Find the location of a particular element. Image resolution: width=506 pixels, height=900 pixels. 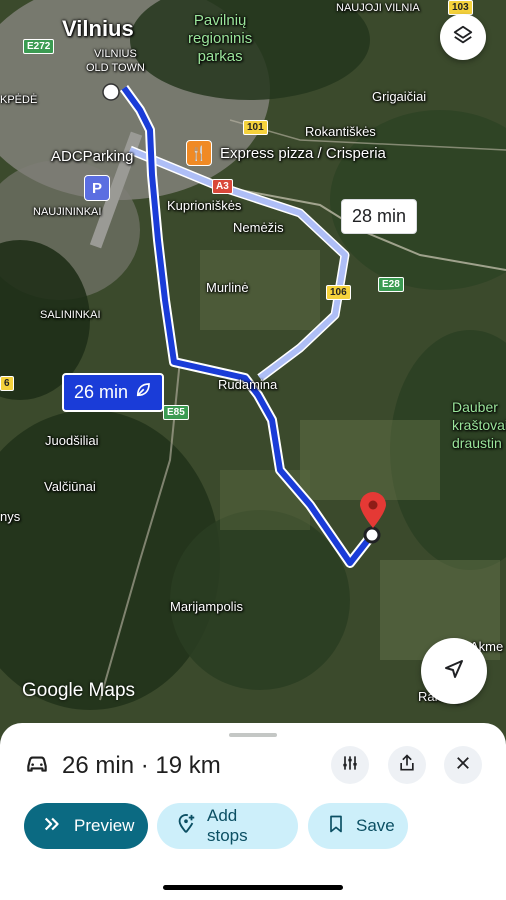

car-icon is located at coordinates (37, 765).